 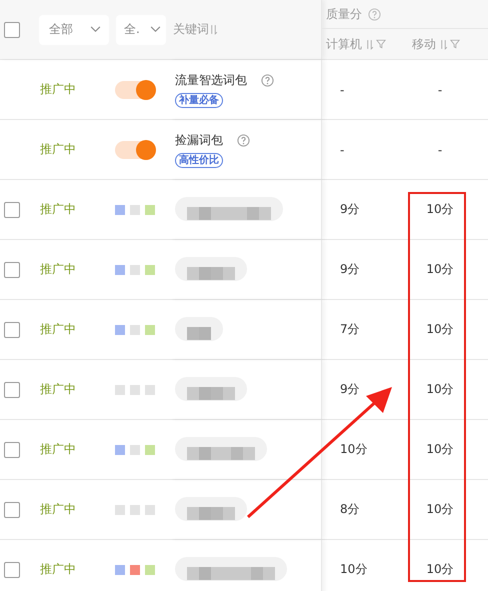 What do you see at coordinates (424, 44) in the screenshot?
I see `column-header: 移动` at bounding box center [424, 44].